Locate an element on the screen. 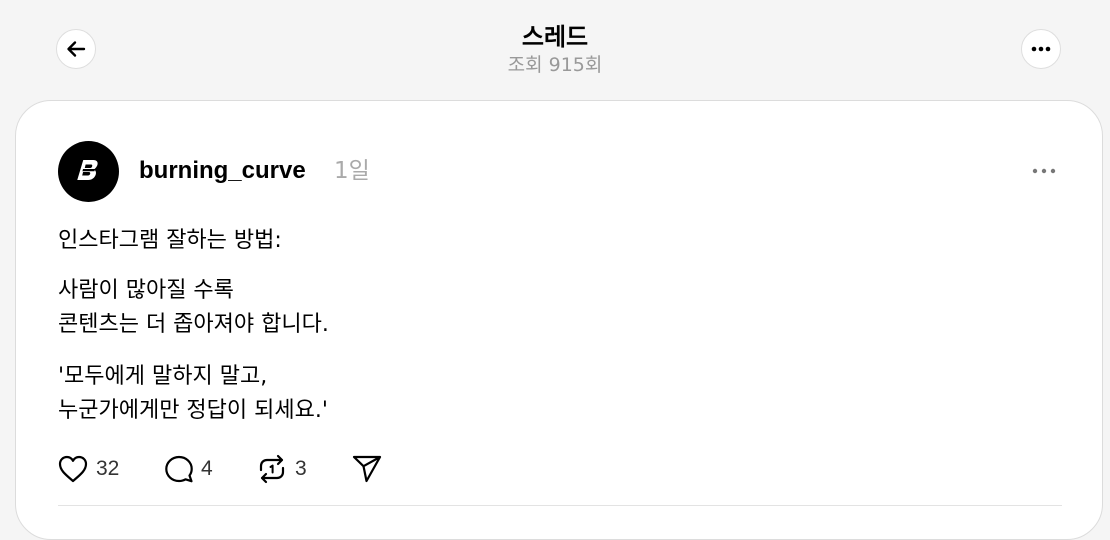  repost-icon is located at coordinates (272, 469).